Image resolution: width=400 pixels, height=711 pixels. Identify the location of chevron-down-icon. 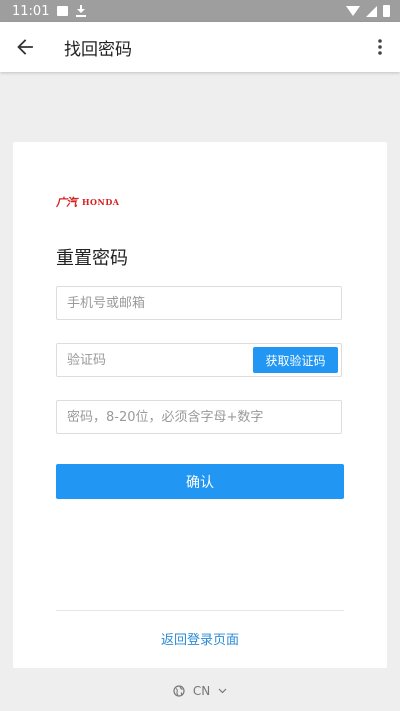
(222, 691).